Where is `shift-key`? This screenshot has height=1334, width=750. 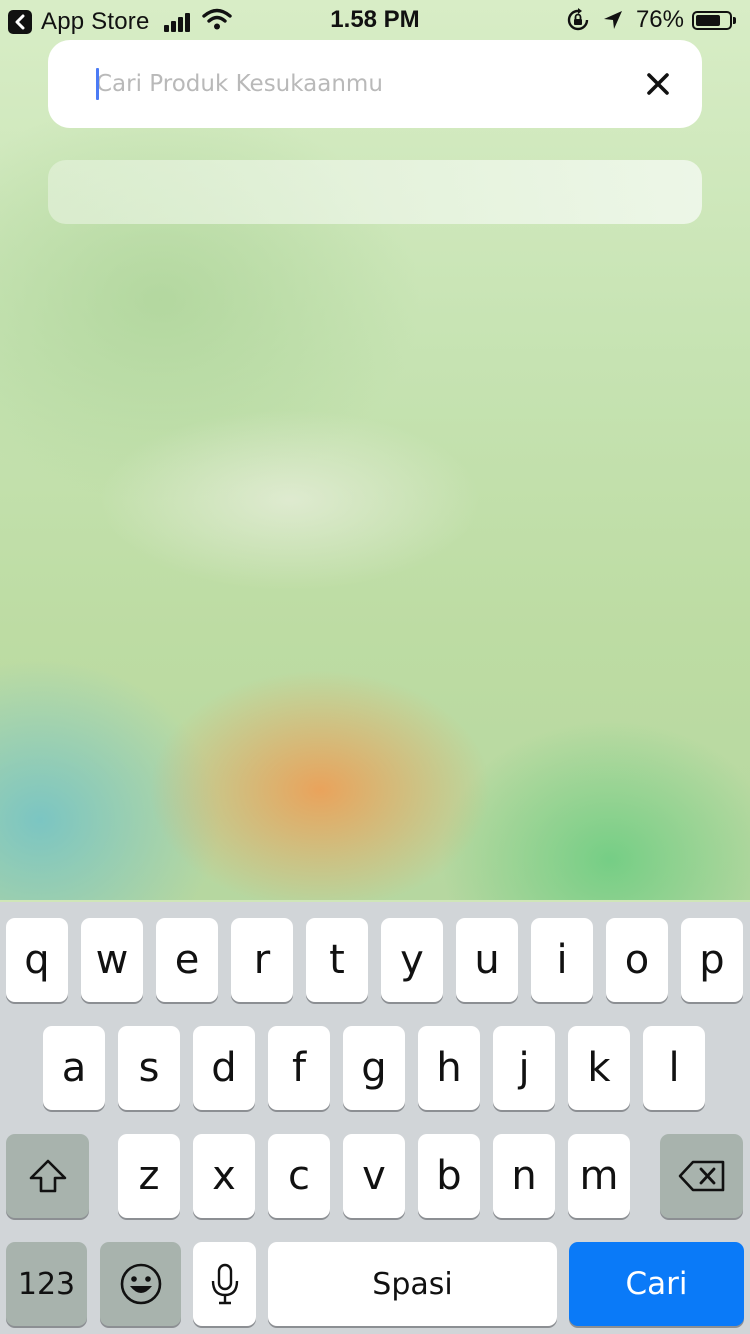 shift-key is located at coordinates (47, 1176).